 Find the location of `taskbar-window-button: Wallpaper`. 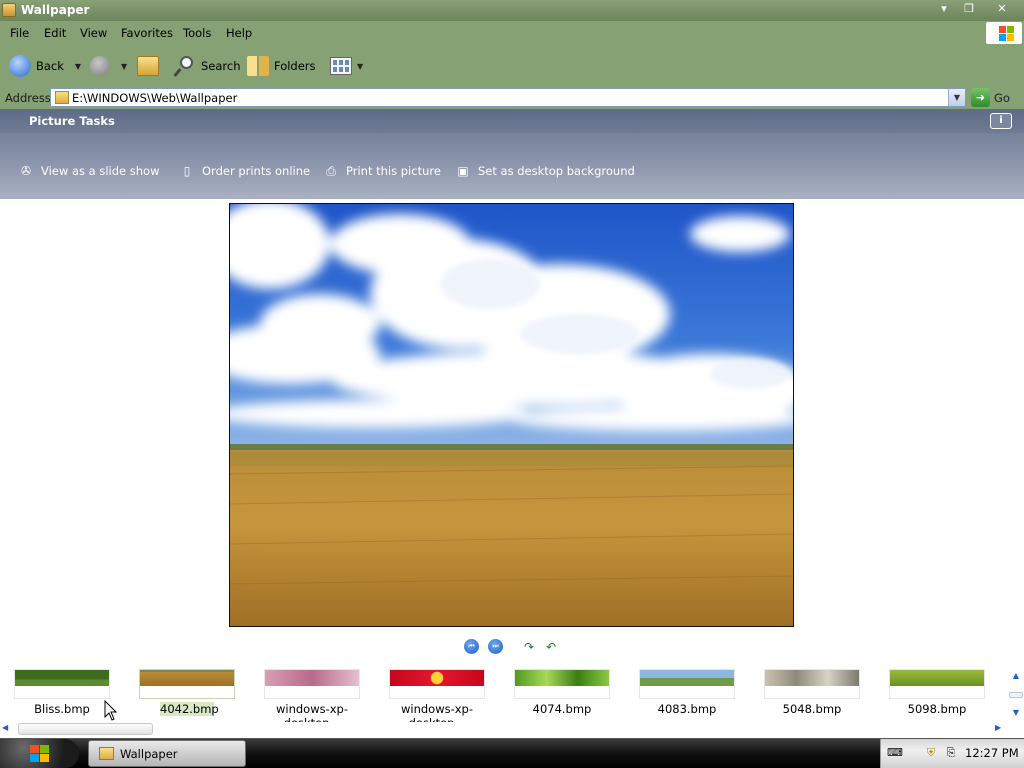

taskbar-window-button: Wallpaper is located at coordinates (167, 753).